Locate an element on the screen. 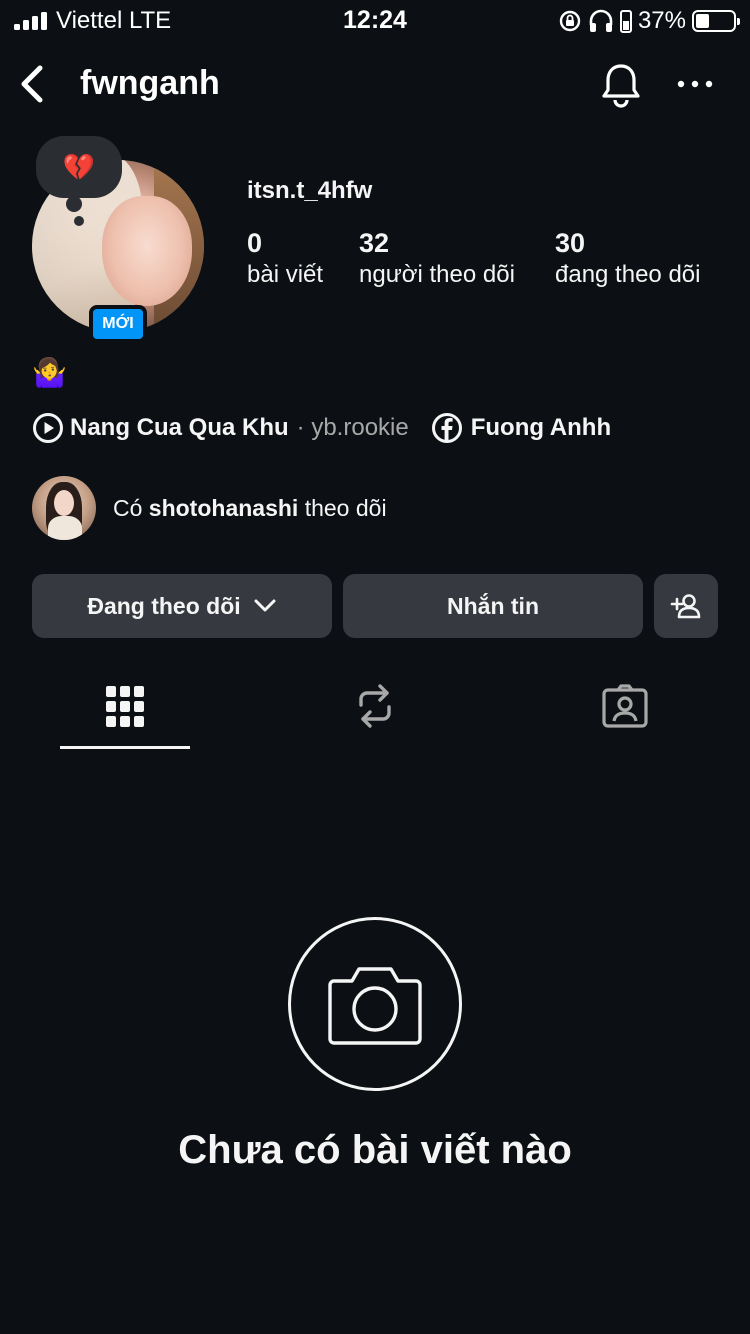  stat-followers: 32 người theo dõi is located at coordinates (437, 258).